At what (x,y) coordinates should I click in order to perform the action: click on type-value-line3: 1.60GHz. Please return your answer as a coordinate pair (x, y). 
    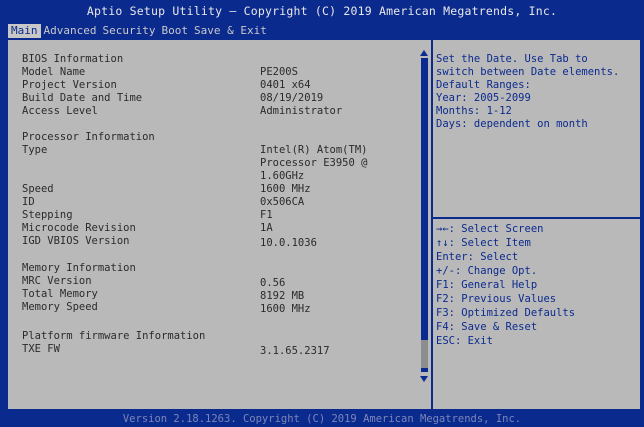
    Looking at the image, I should click on (282, 176).